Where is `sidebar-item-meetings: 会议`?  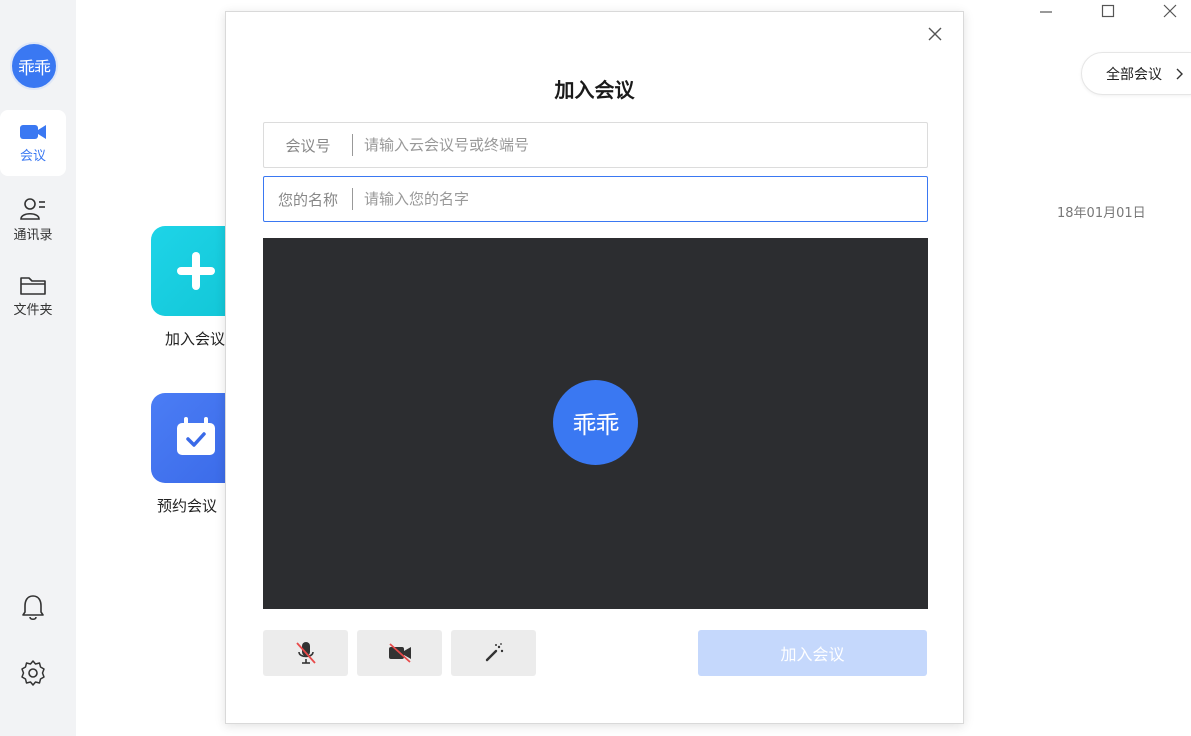
sidebar-item-meetings: 会议 is located at coordinates (33, 143).